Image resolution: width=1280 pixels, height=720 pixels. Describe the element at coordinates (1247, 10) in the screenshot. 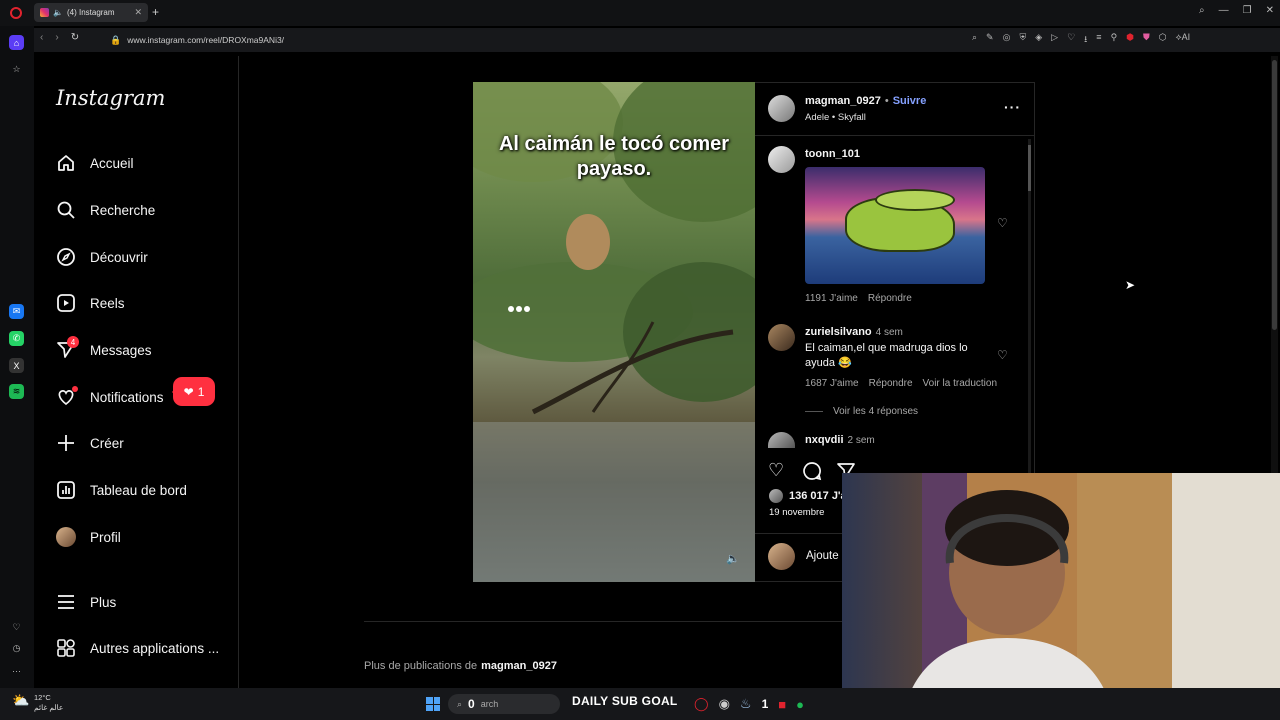

I see `restore-button: ❐` at that location.